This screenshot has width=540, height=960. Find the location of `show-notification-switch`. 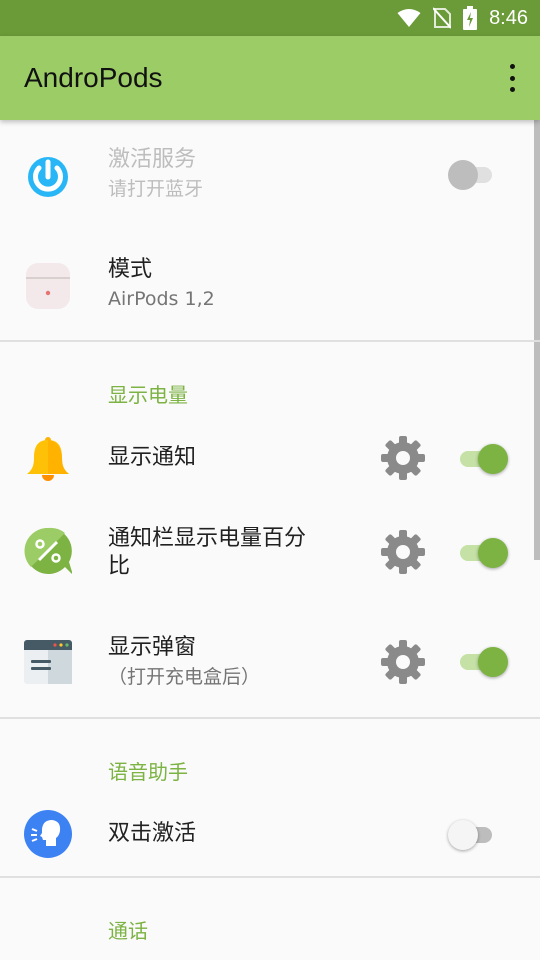

show-notification-switch is located at coordinates (482, 458).